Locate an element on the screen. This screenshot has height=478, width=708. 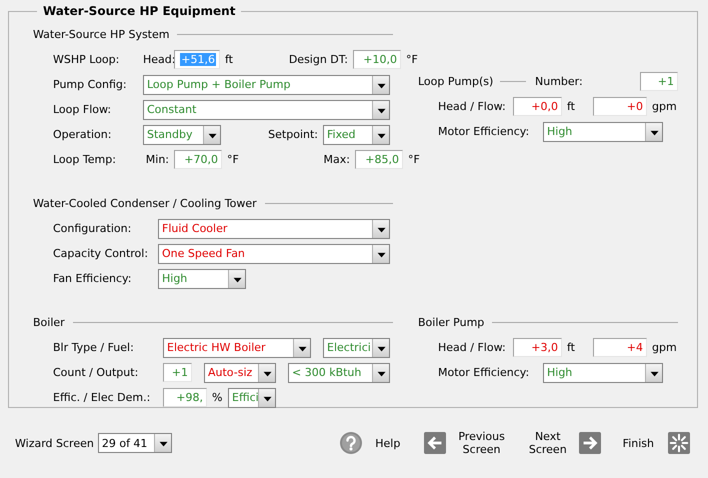
dropdown: Auto-siz is located at coordinates (240, 372).